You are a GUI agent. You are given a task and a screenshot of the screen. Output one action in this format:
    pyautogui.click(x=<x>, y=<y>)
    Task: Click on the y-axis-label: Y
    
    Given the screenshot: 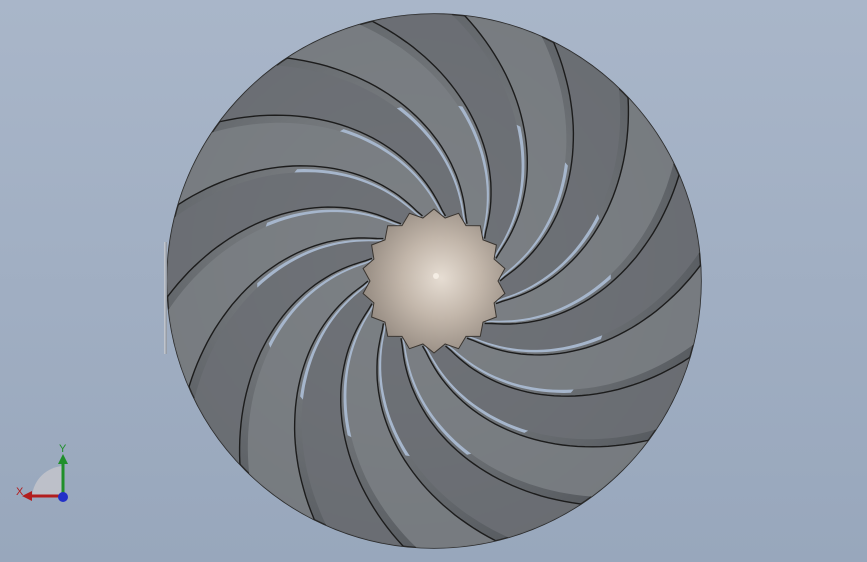 What is the action you would take?
    pyautogui.click(x=63, y=449)
    